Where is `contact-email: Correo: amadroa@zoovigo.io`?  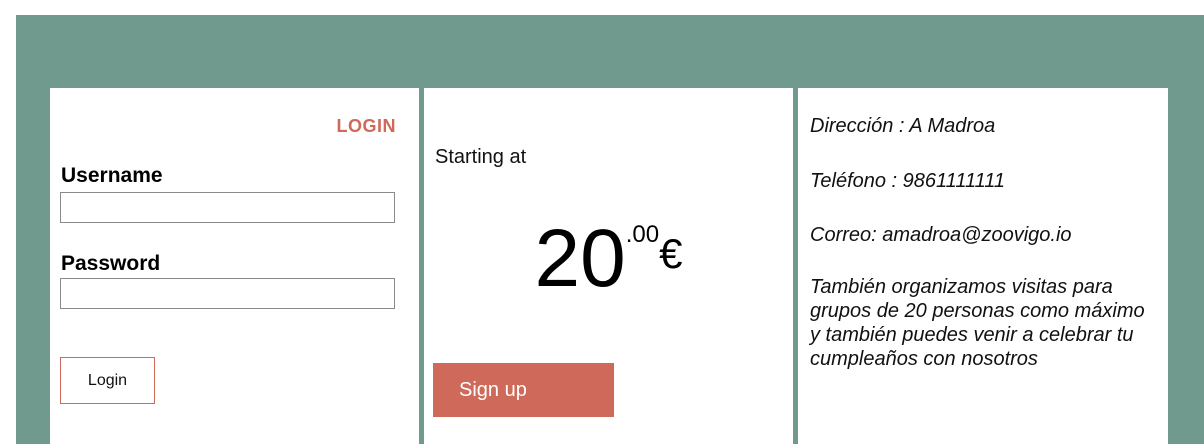 contact-email: Correo: amadroa@zoovigo.io is located at coordinates (941, 235).